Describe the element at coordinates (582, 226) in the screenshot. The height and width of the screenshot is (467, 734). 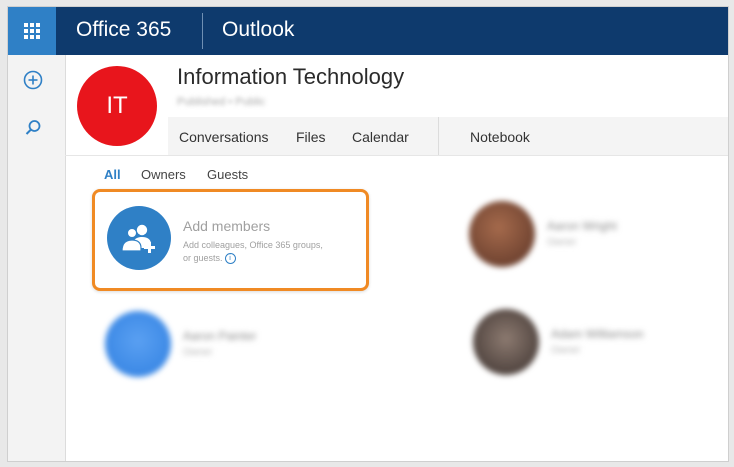
I see `member-name: Aaron Wright` at that location.